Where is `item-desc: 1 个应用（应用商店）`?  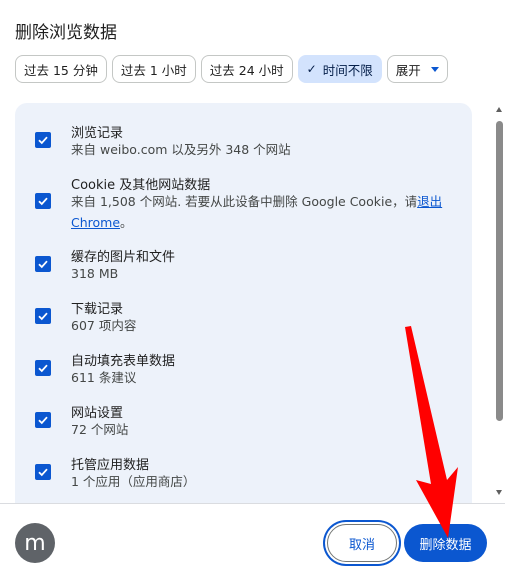 item-desc: 1 个应用（应用商店） is located at coordinates (133, 481).